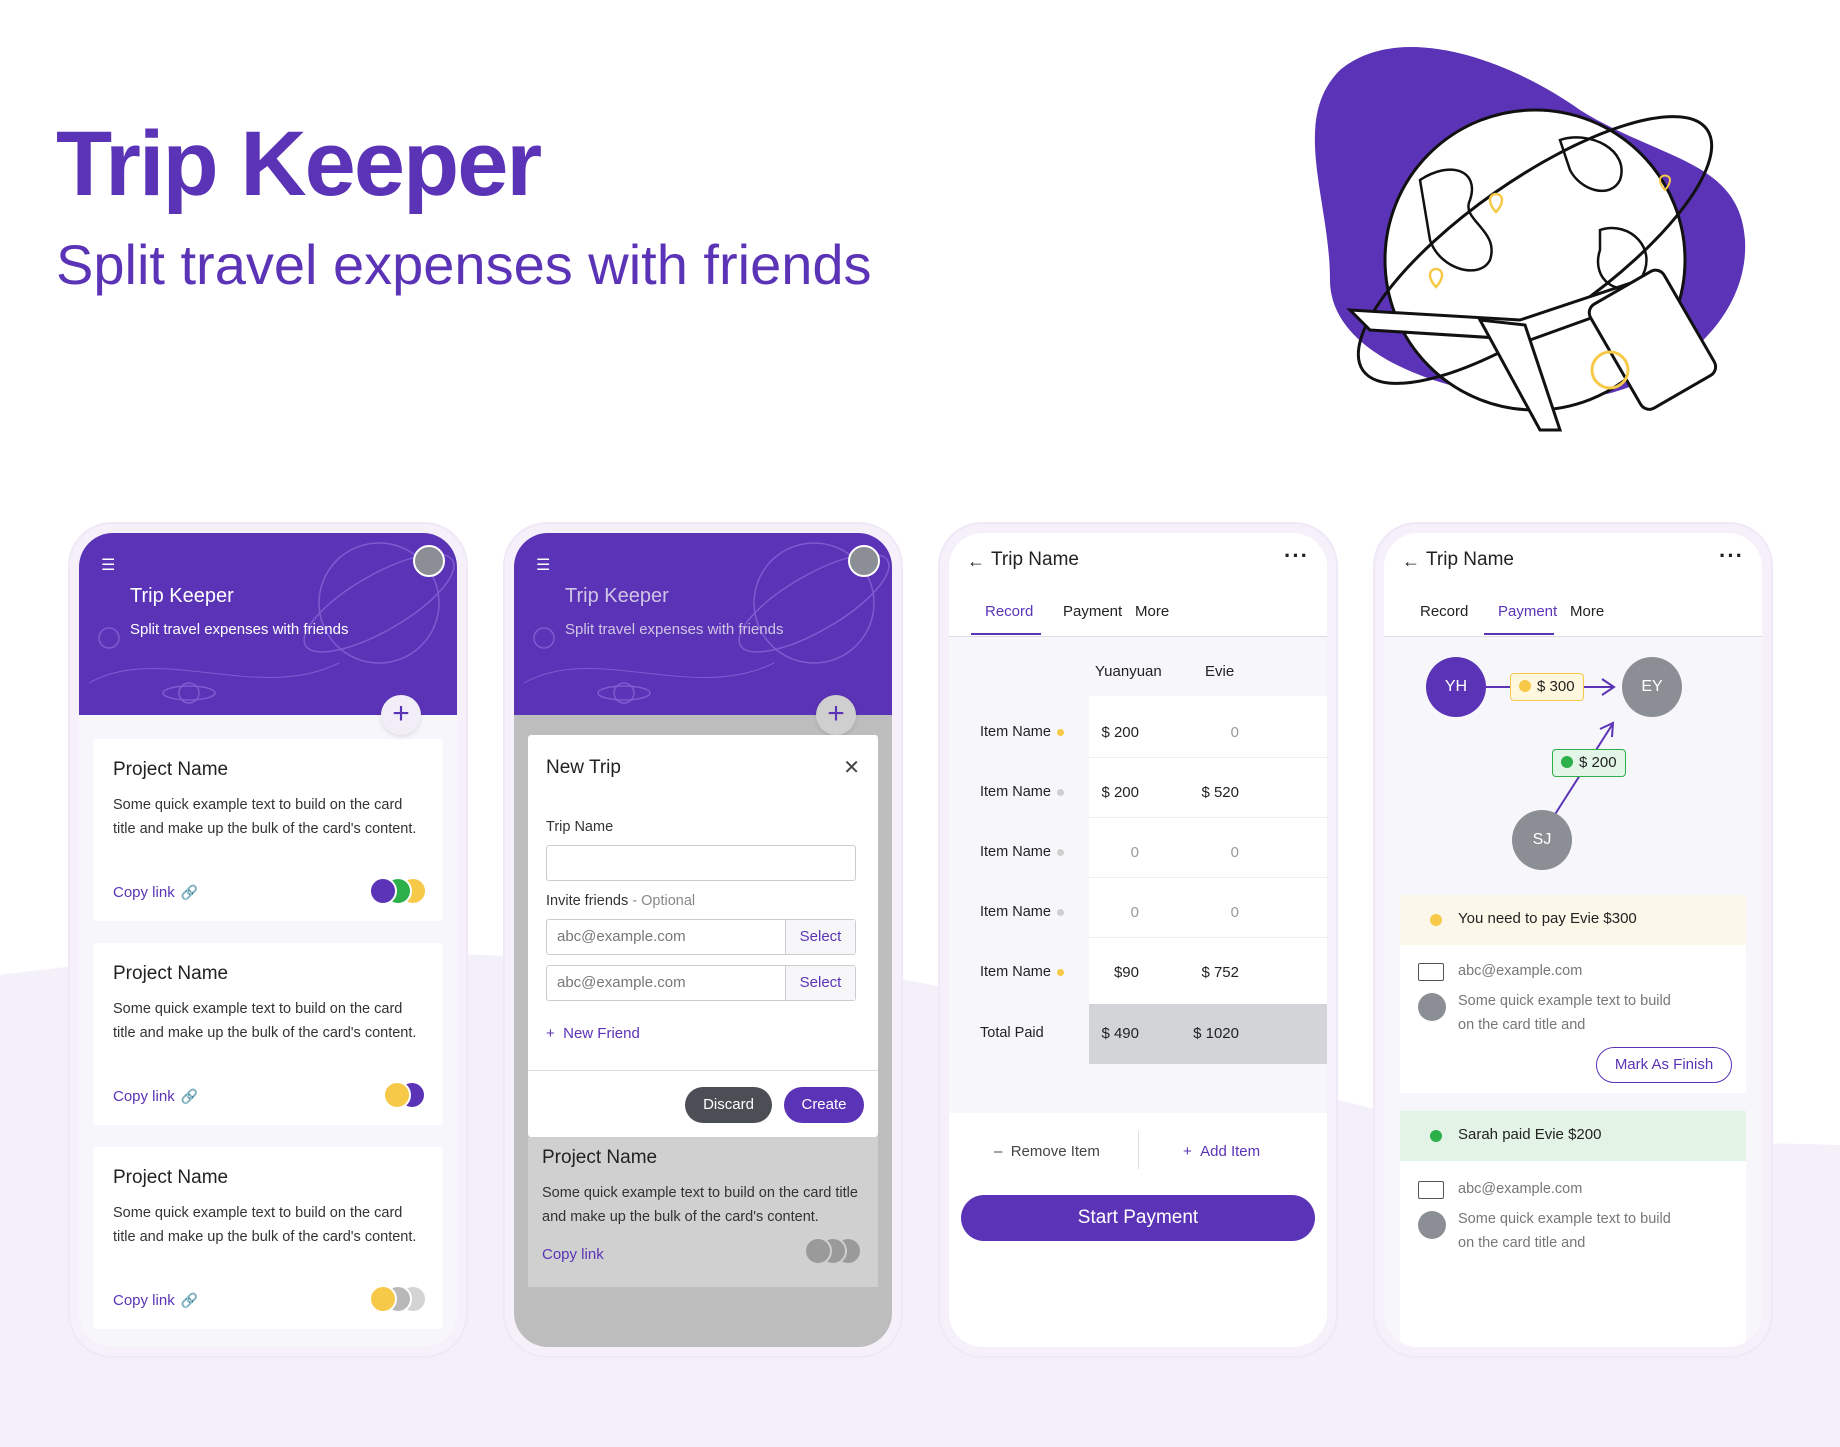 This screenshot has width=1840, height=1447. Describe the element at coordinates (1567, 762) in the screenshot. I see `check-icon` at that location.